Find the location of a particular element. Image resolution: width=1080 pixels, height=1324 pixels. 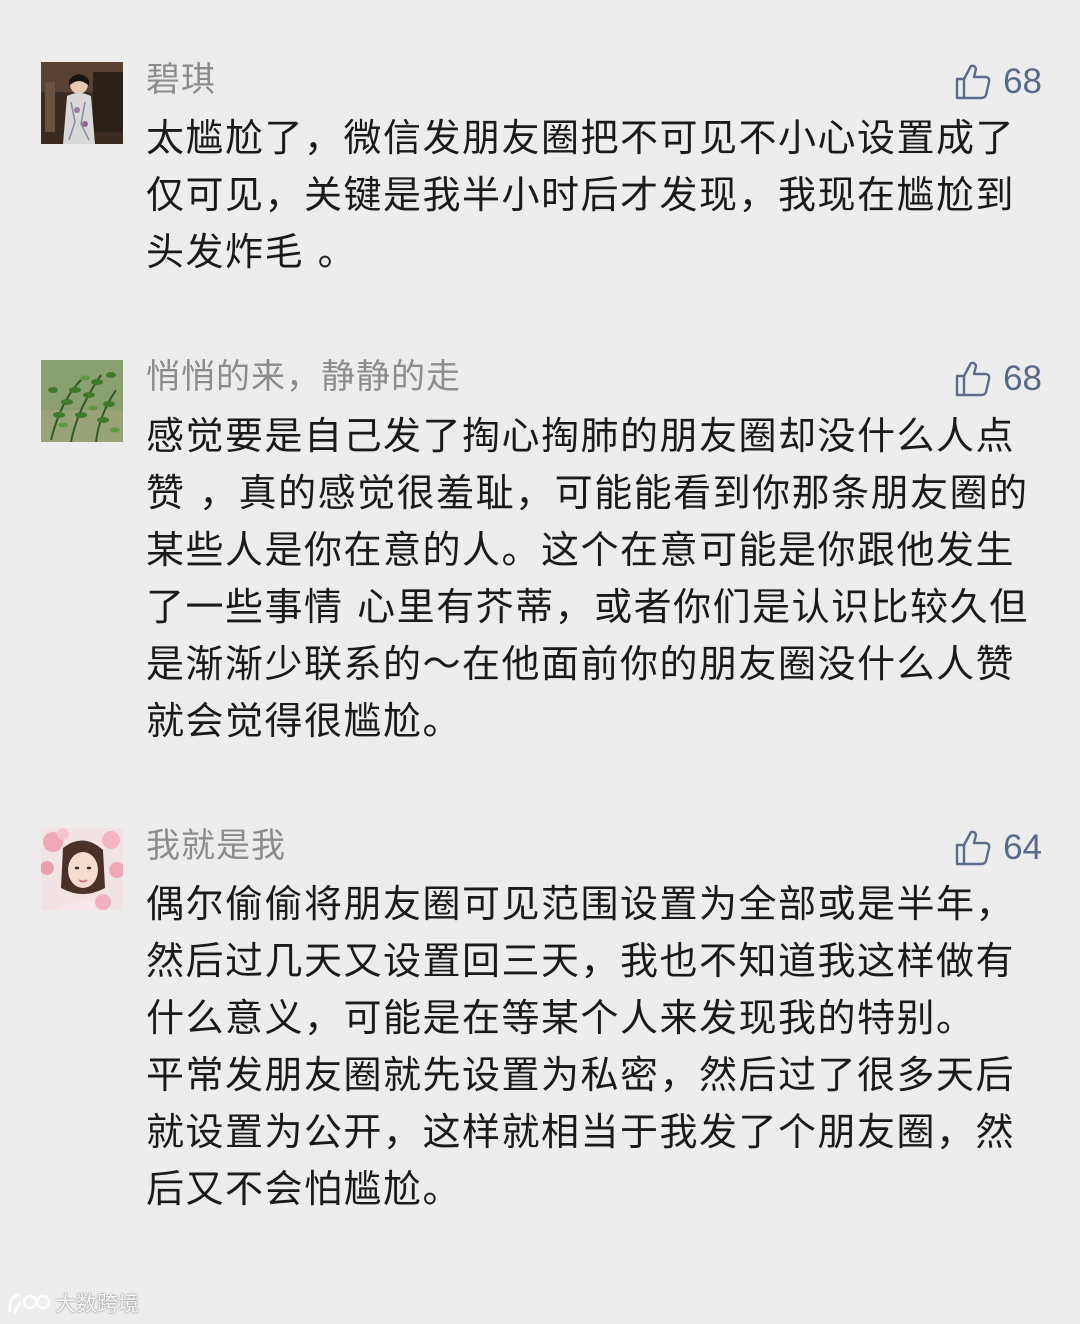

username: 碧琪 is located at coordinates (181, 80).